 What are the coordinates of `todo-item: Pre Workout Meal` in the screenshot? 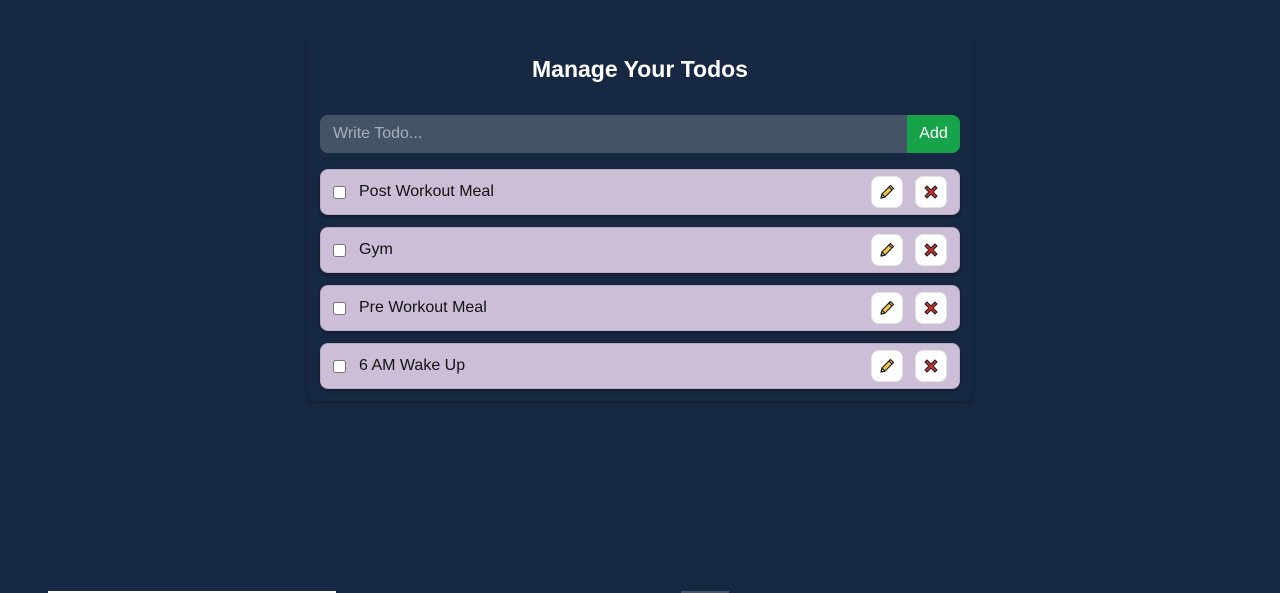 It's located at (640, 308).